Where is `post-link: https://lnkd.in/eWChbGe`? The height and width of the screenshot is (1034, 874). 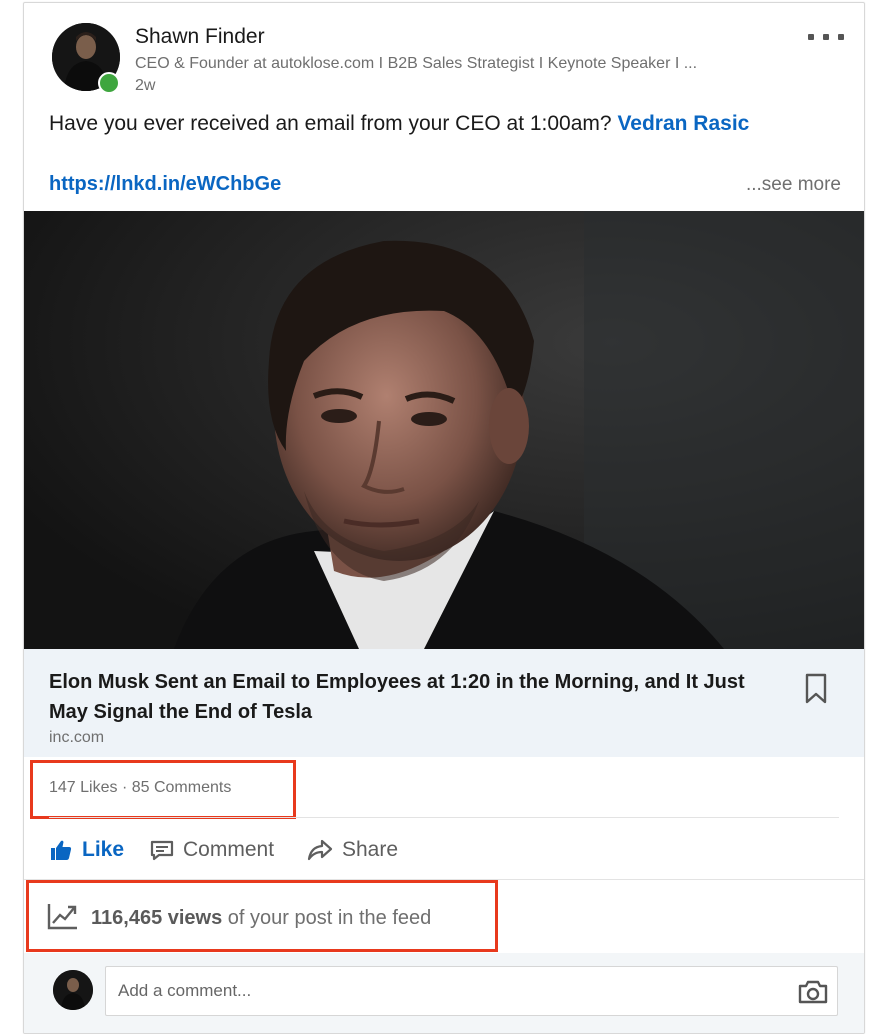
post-link: https://lnkd.in/eWChbGe is located at coordinates (165, 184).